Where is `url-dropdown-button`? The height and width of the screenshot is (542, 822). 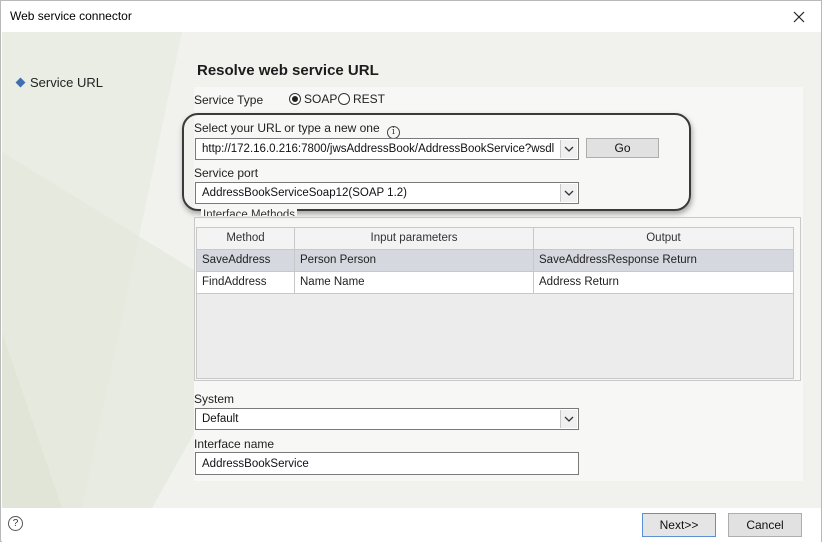 url-dropdown-button is located at coordinates (568, 149).